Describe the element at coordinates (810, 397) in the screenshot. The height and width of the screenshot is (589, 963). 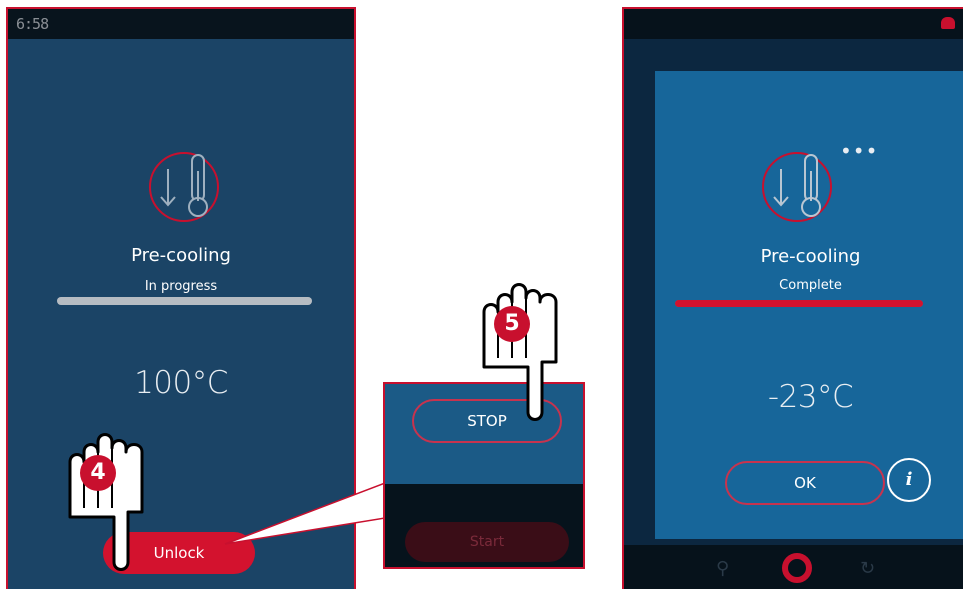
I see `temperature-readout: -23°C` at that location.